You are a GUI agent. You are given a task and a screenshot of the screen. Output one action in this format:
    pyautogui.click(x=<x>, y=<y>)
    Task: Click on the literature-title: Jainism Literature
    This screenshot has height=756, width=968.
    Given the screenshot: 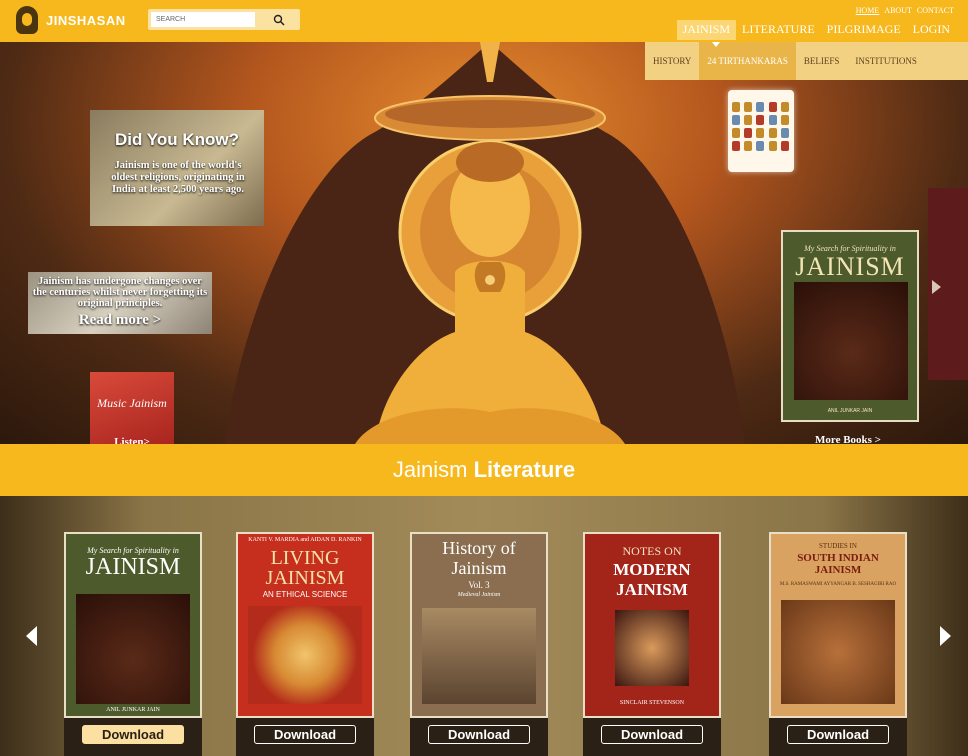 What is the action you would take?
    pyautogui.click(x=484, y=470)
    